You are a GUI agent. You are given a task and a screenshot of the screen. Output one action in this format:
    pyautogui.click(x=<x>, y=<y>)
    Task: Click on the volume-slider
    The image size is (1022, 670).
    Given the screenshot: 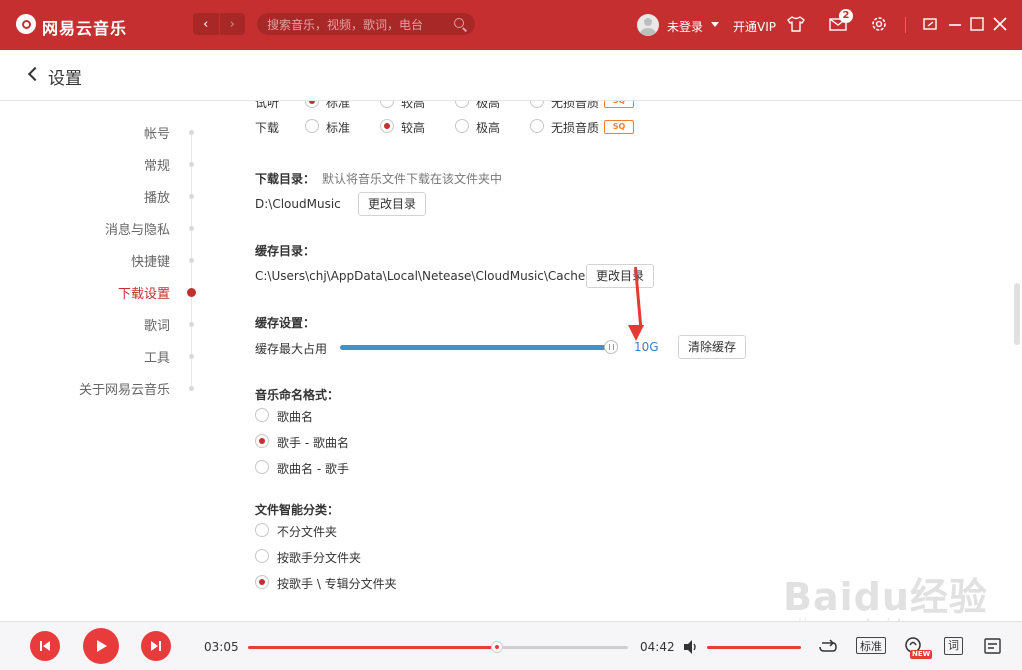 What is the action you would take?
    pyautogui.click(x=754, y=647)
    